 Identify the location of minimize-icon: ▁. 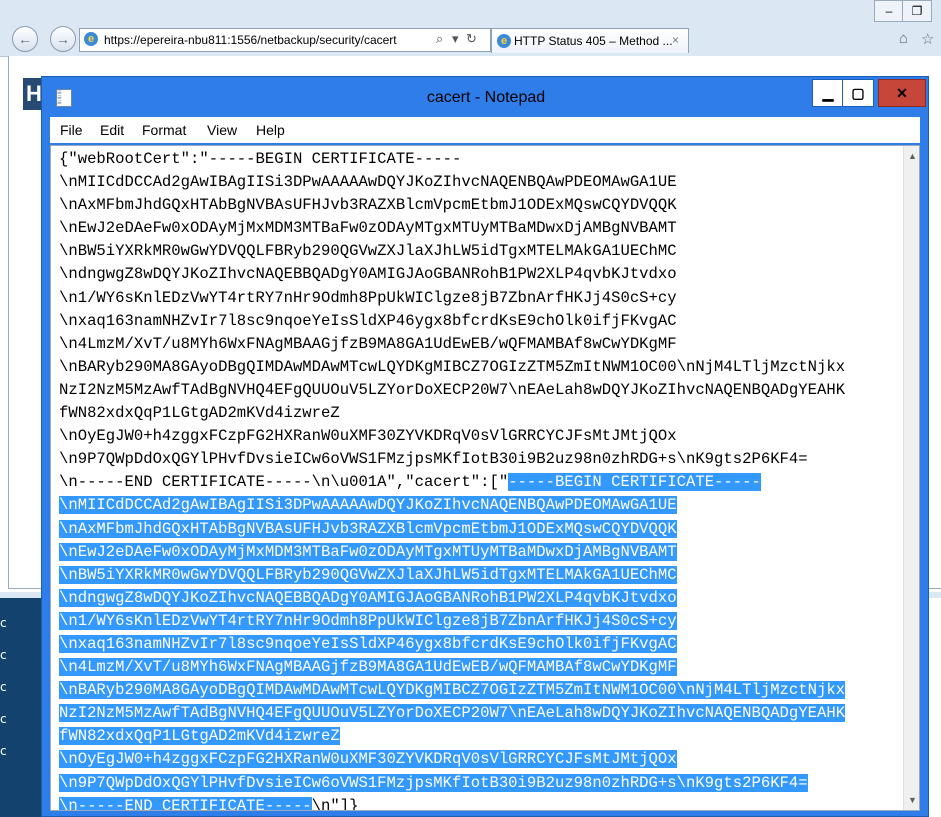
(828, 93).